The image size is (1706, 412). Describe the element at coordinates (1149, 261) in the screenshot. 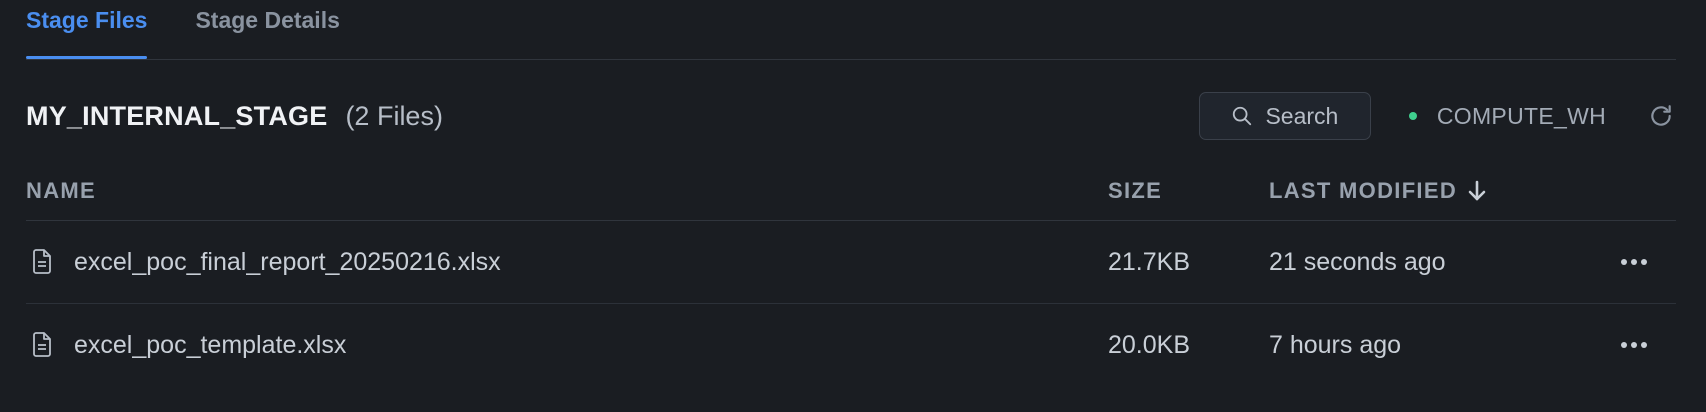

I see `file-size: 21.7KB` at that location.